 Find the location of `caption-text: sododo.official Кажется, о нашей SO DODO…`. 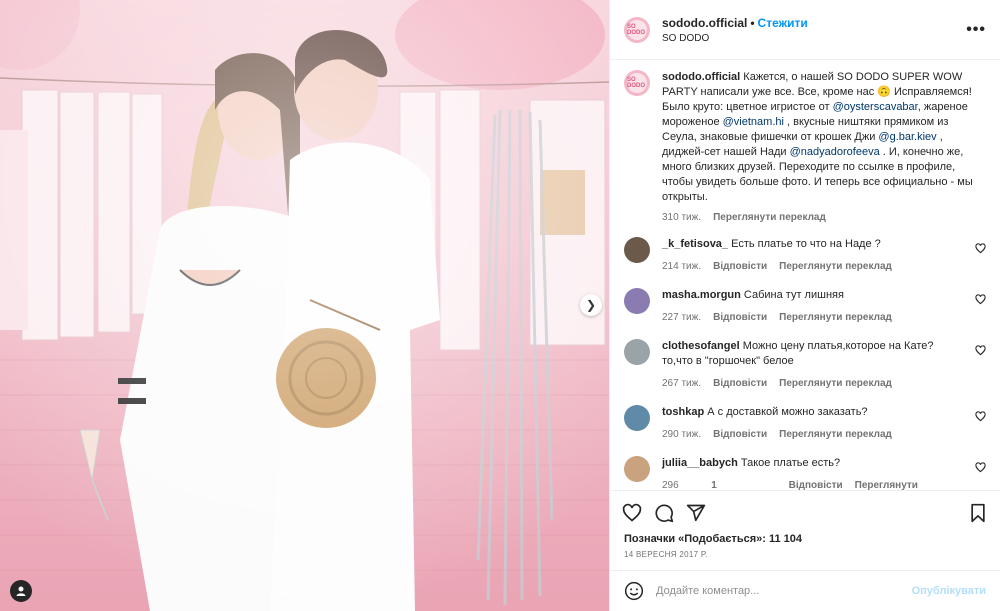

caption-text: sododo.official Кажется, о нашей SO DODO… is located at coordinates (821, 137).